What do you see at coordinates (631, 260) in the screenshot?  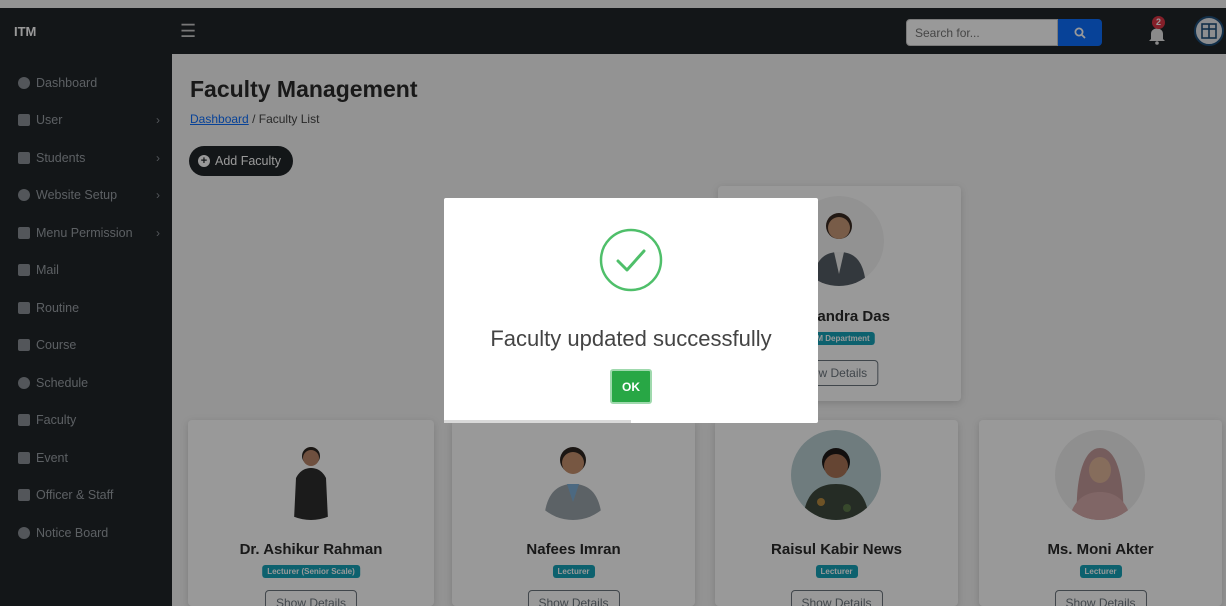 I see `success-check-icon` at bounding box center [631, 260].